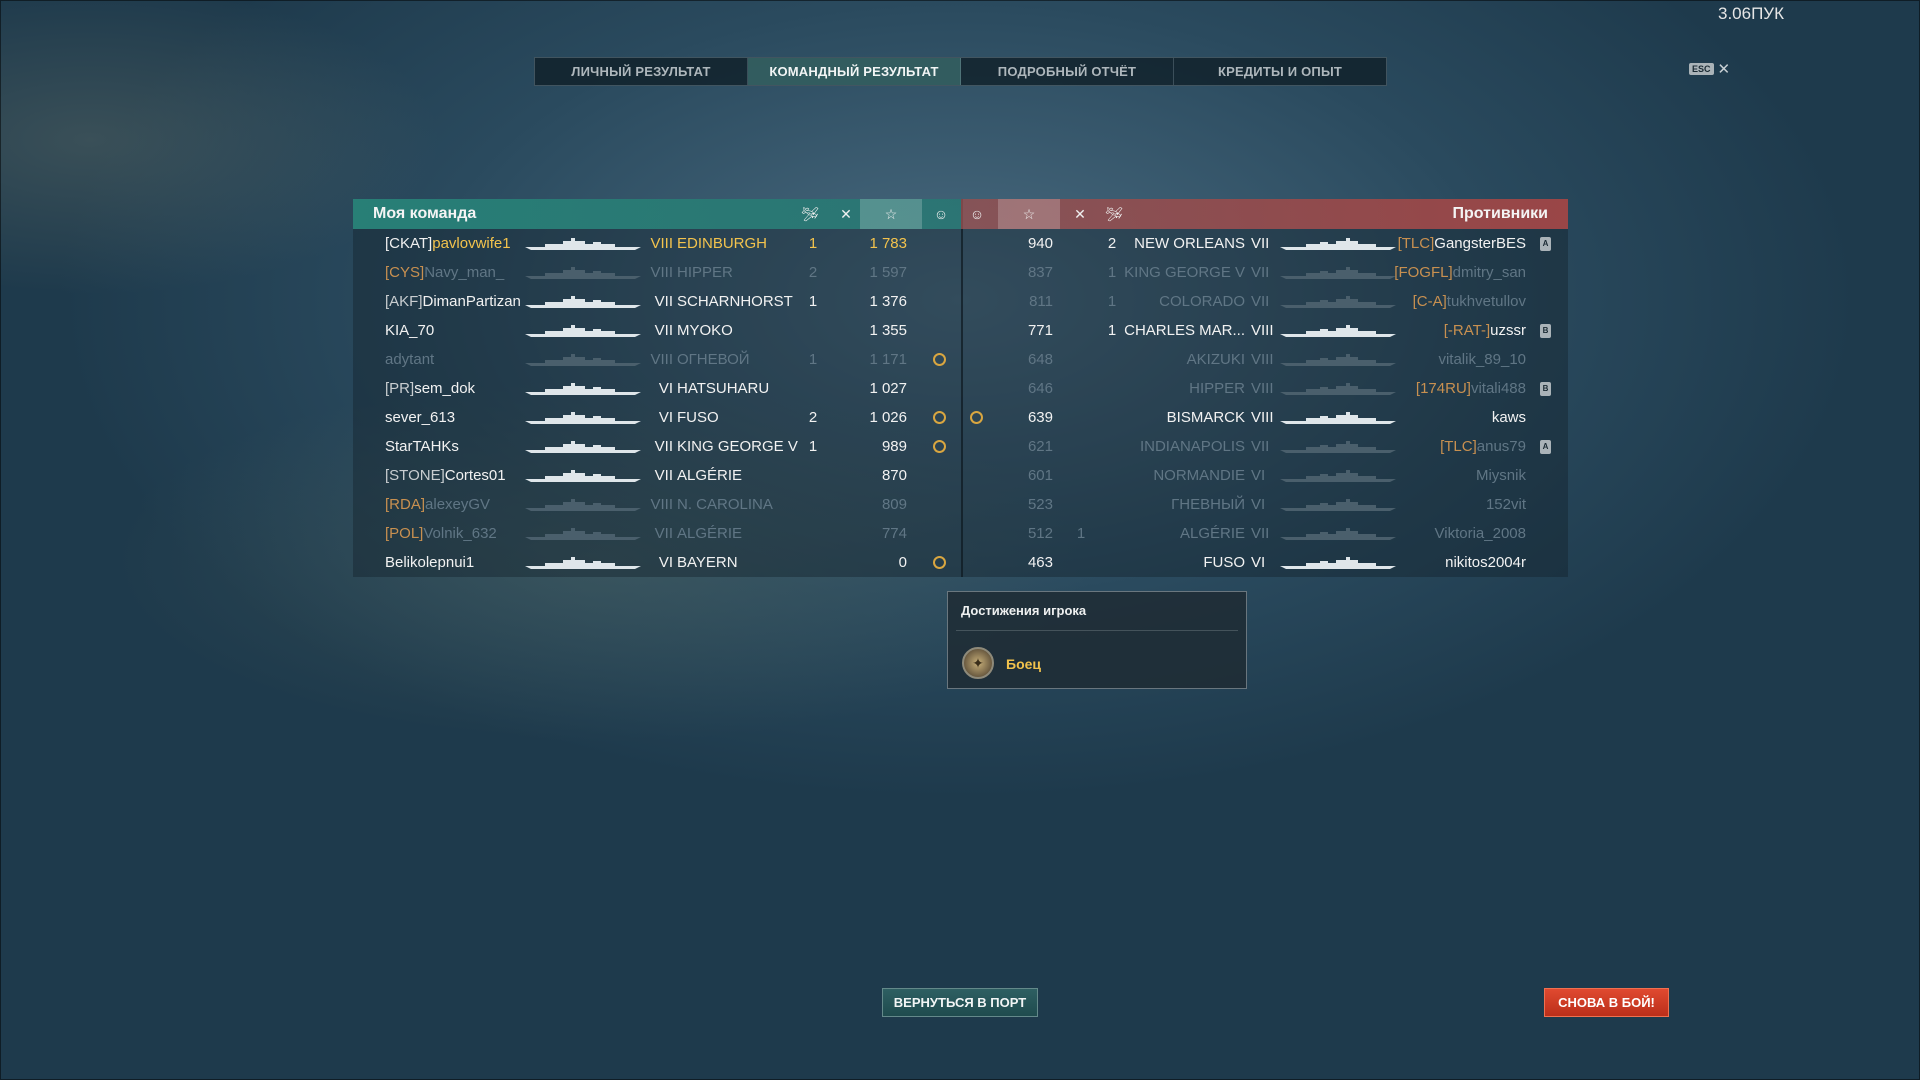 The image size is (1920, 1080). Describe the element at coordinates (1750, 13) in the screenshot. I see `fps-counter: 3.06ПУК` at that location.